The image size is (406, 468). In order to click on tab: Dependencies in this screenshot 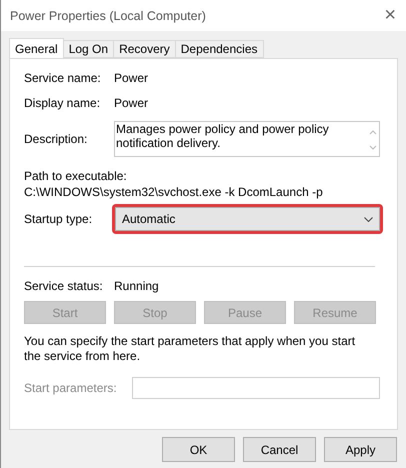, I will do `click(219, 49)`.